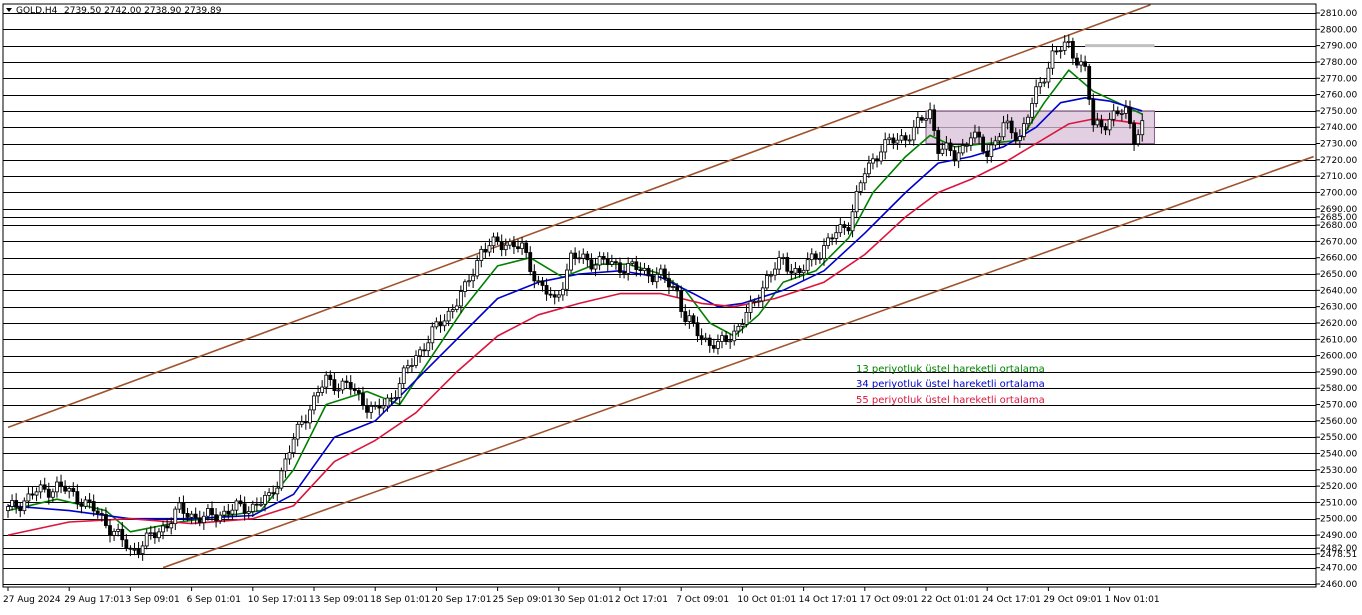  I want to click on y-tick-label-35: 2478.51, so click(1338, 555).